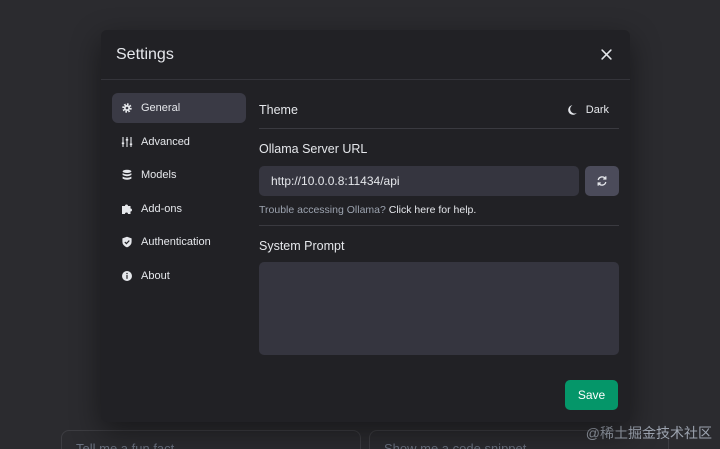  Describe the element at coordinates (145, 54) in the screenshot. I see `modal-title: Settings` at that location.